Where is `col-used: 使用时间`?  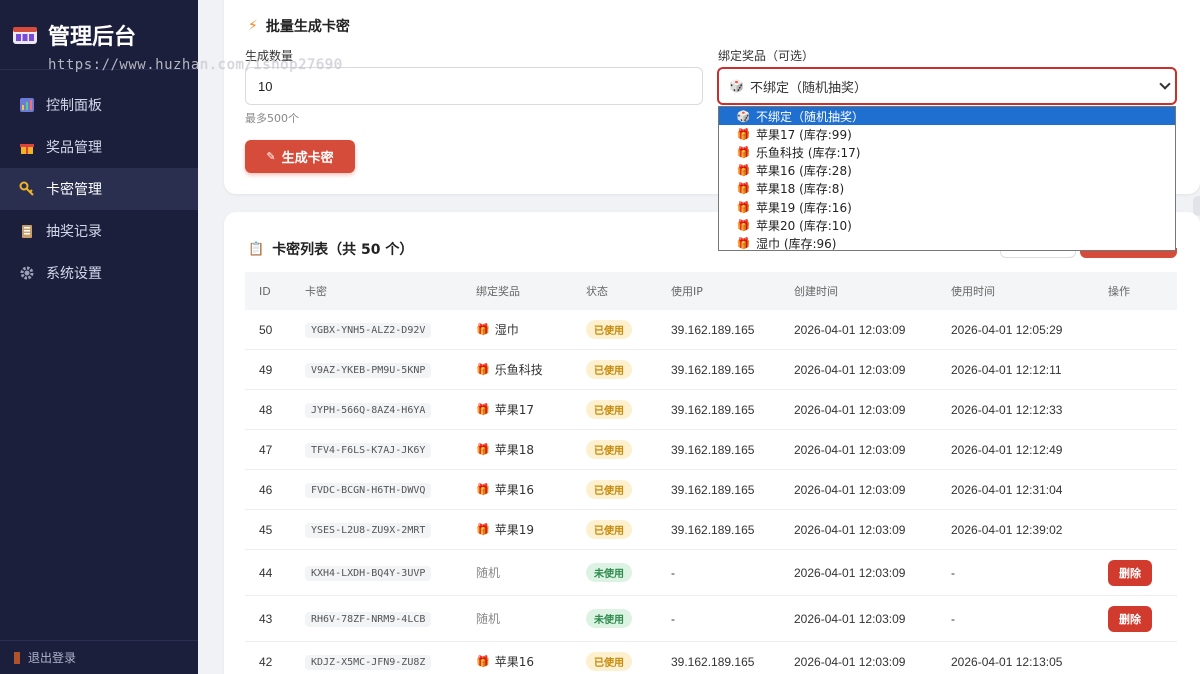
col-used: 使用时间 is located at coordinates (973, 291).